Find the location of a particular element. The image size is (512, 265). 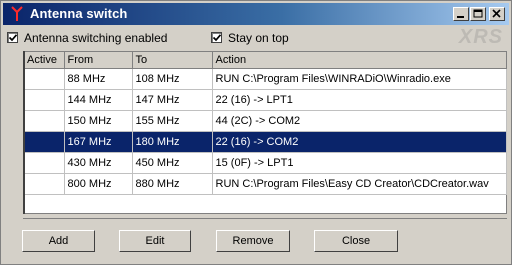

cell-from: 800 MHz is located at coordinates (98, 184).